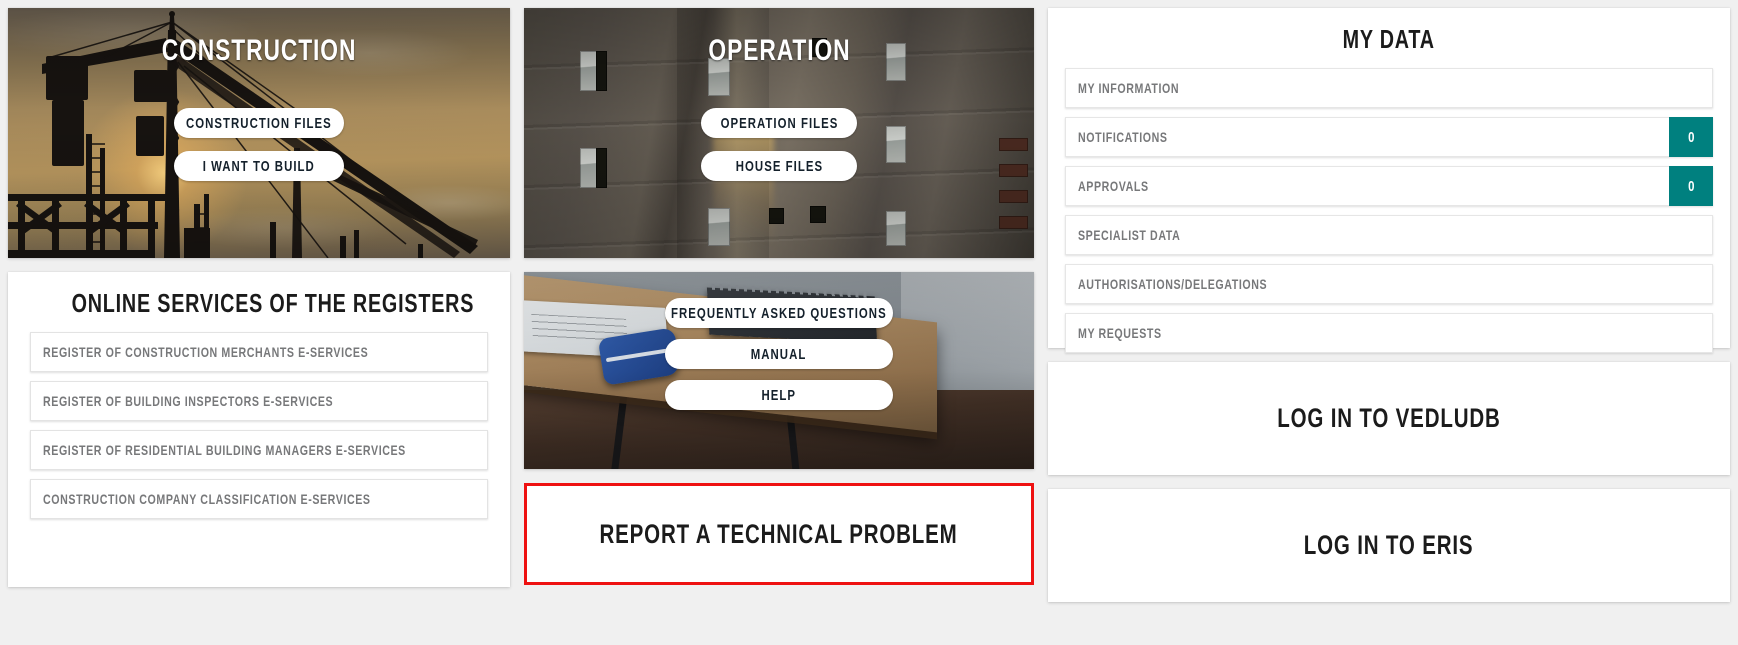 Image resolution: width=1738 pixels, height=645 pixels. I want to click on report-technical-problem-button: REPORT A TECHNICAL PROBLEM, so click(779, 534).